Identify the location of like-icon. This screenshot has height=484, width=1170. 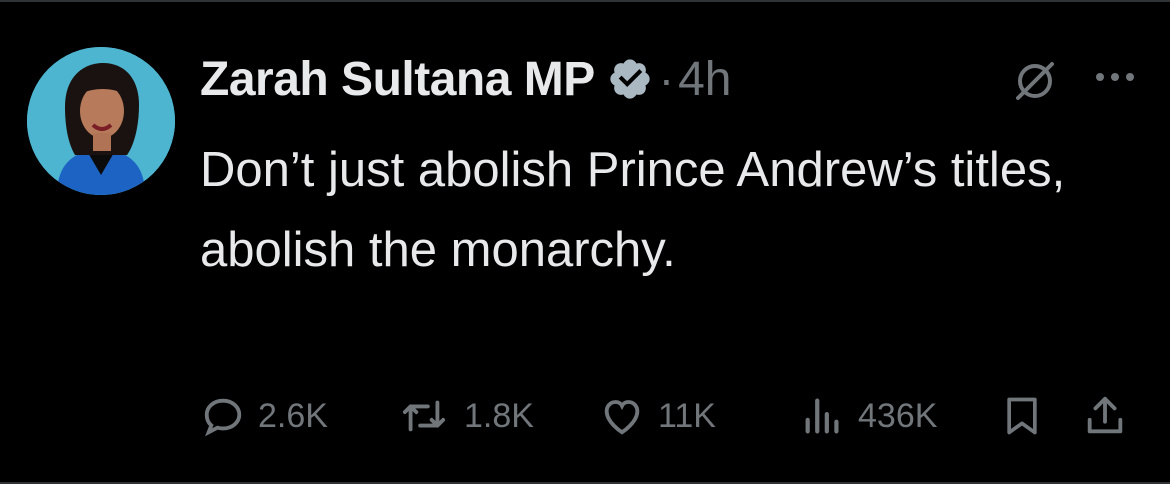
(622, 417).